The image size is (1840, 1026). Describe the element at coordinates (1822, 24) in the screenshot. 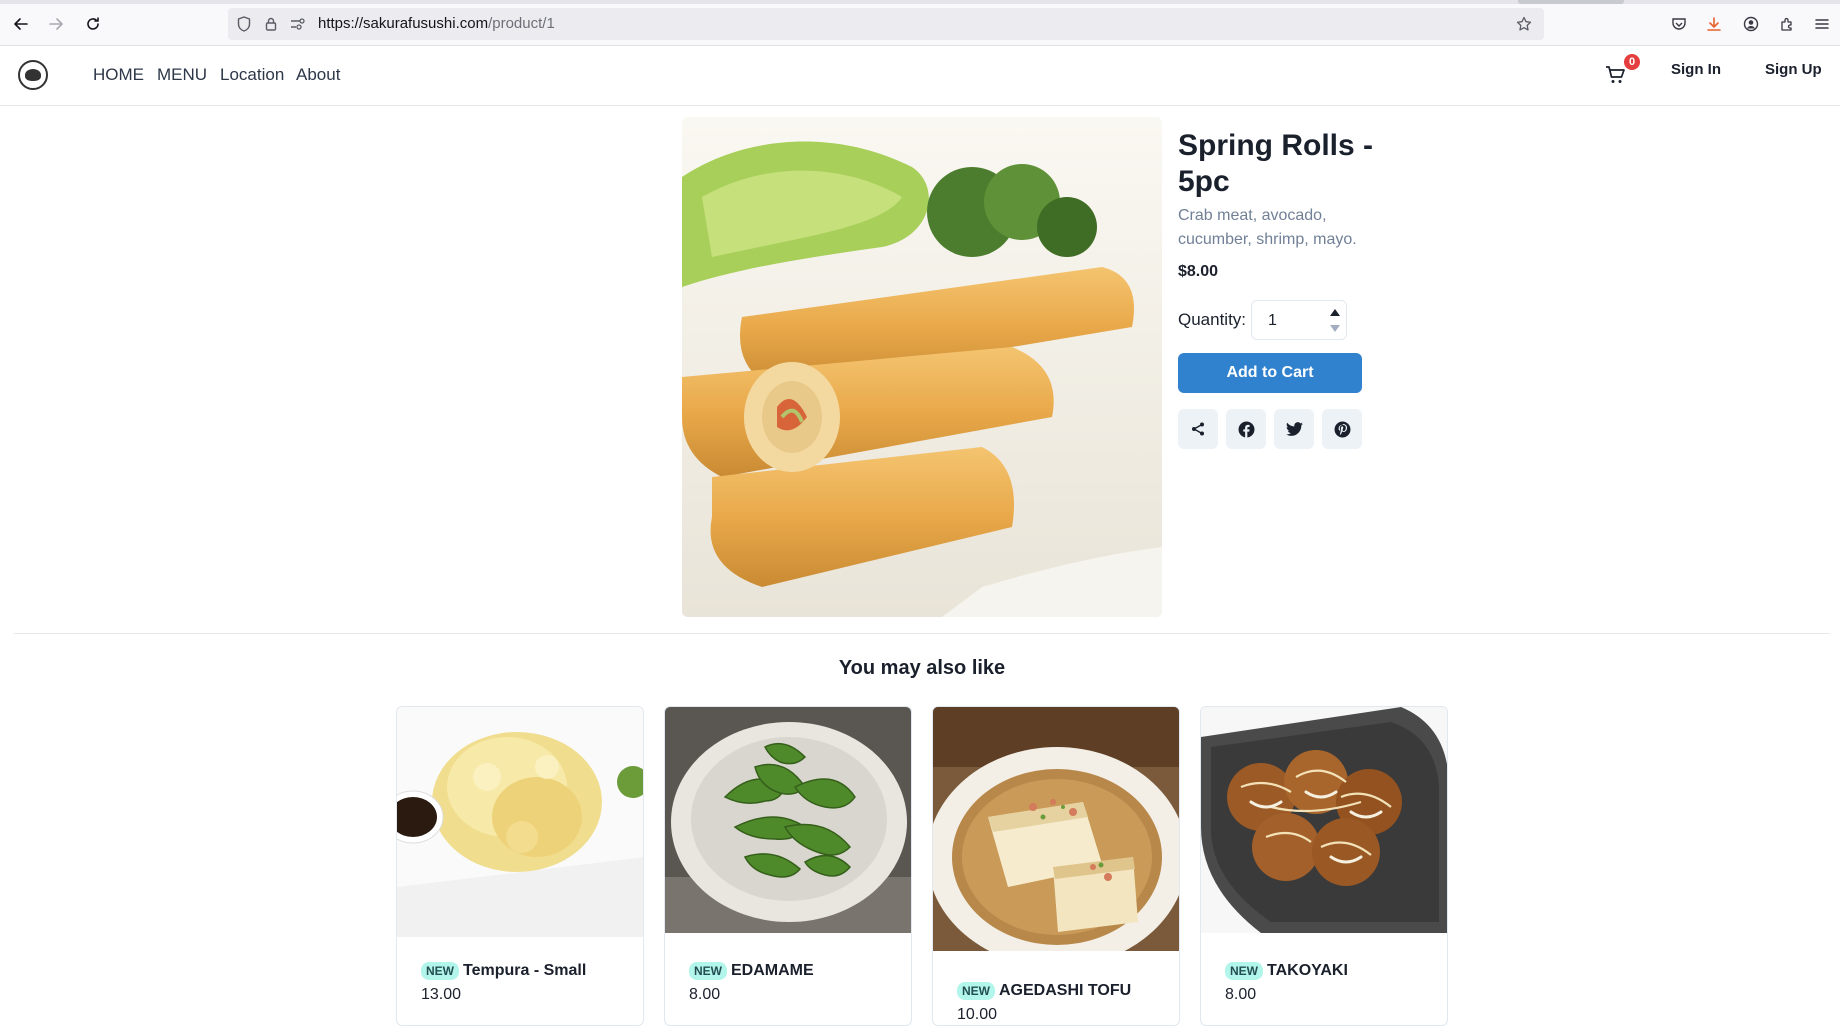

I see `menu-icon` at that location.